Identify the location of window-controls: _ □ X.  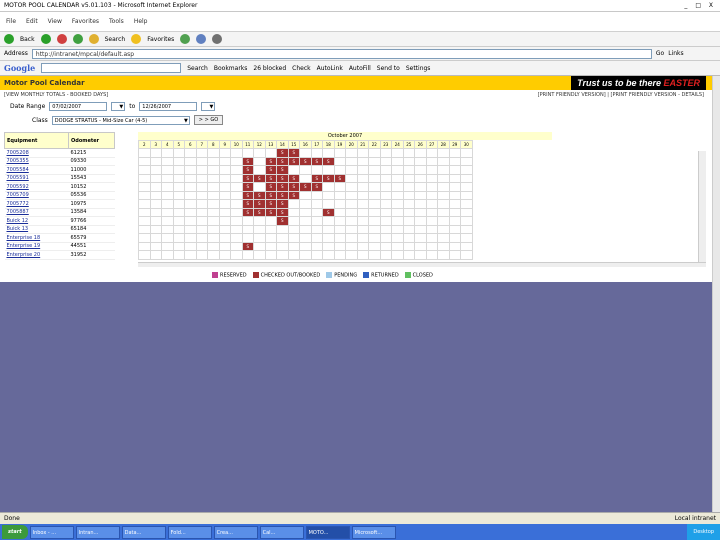
(700, 5).